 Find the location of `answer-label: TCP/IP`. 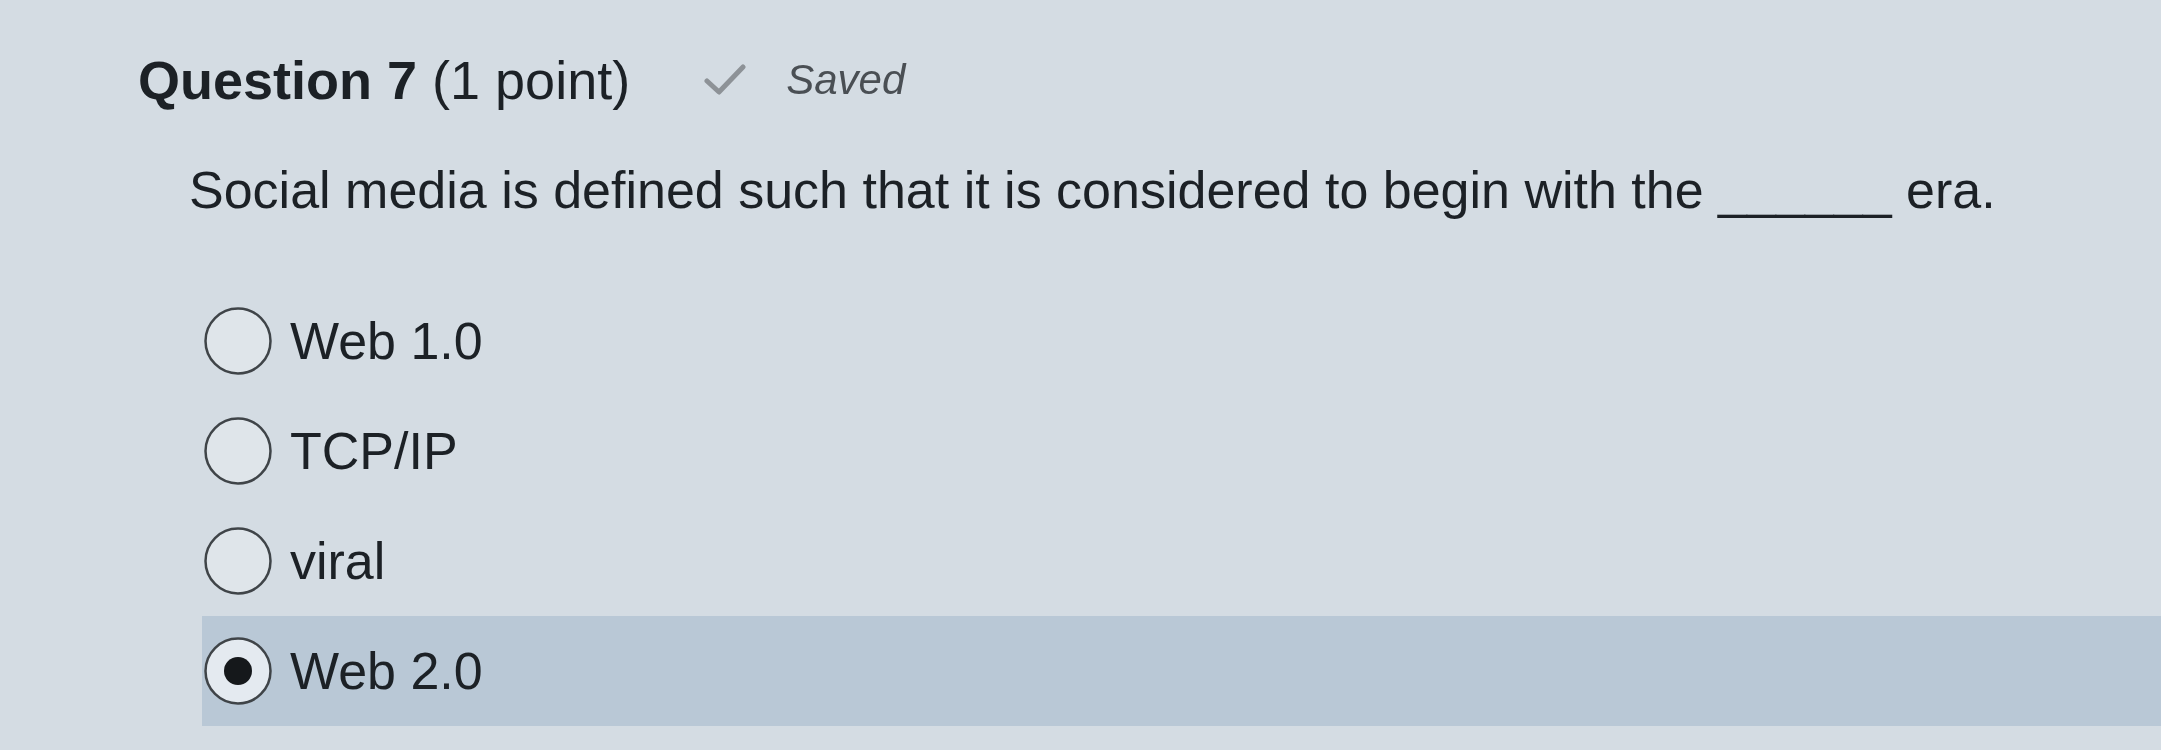

answer-label: TCP/IP is located at coordinates (374, 451).